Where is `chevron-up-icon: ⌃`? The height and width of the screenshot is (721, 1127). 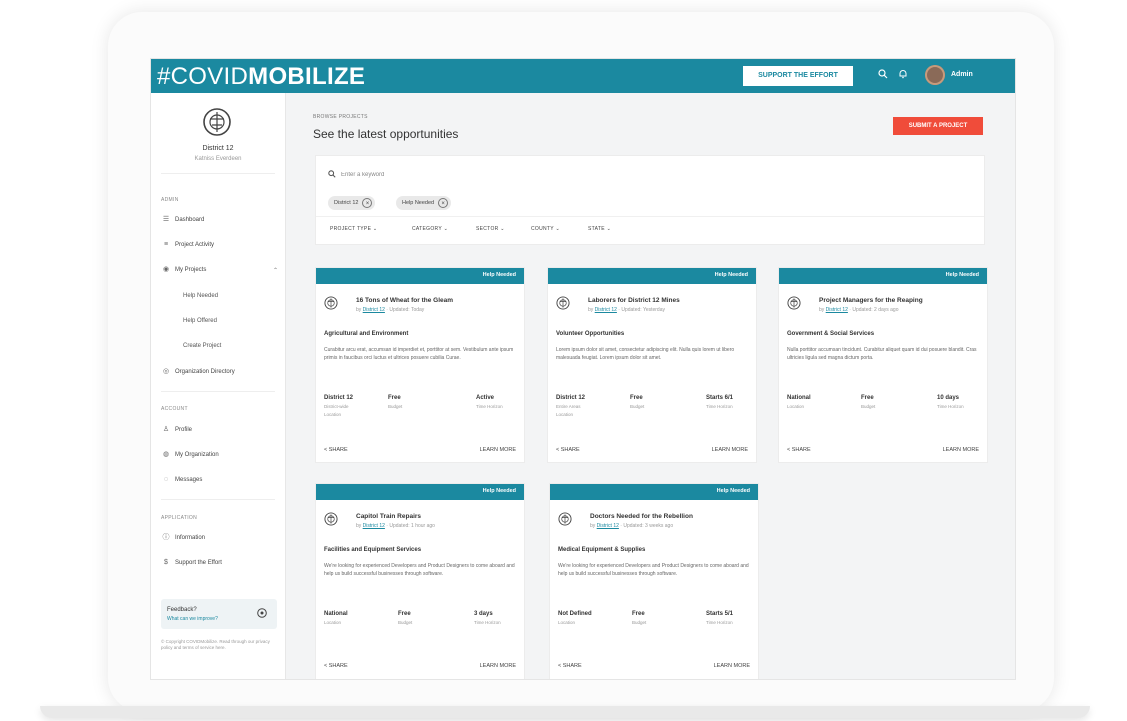
chevron-up-icon: ⌃ is located at coordinates (275, 270).